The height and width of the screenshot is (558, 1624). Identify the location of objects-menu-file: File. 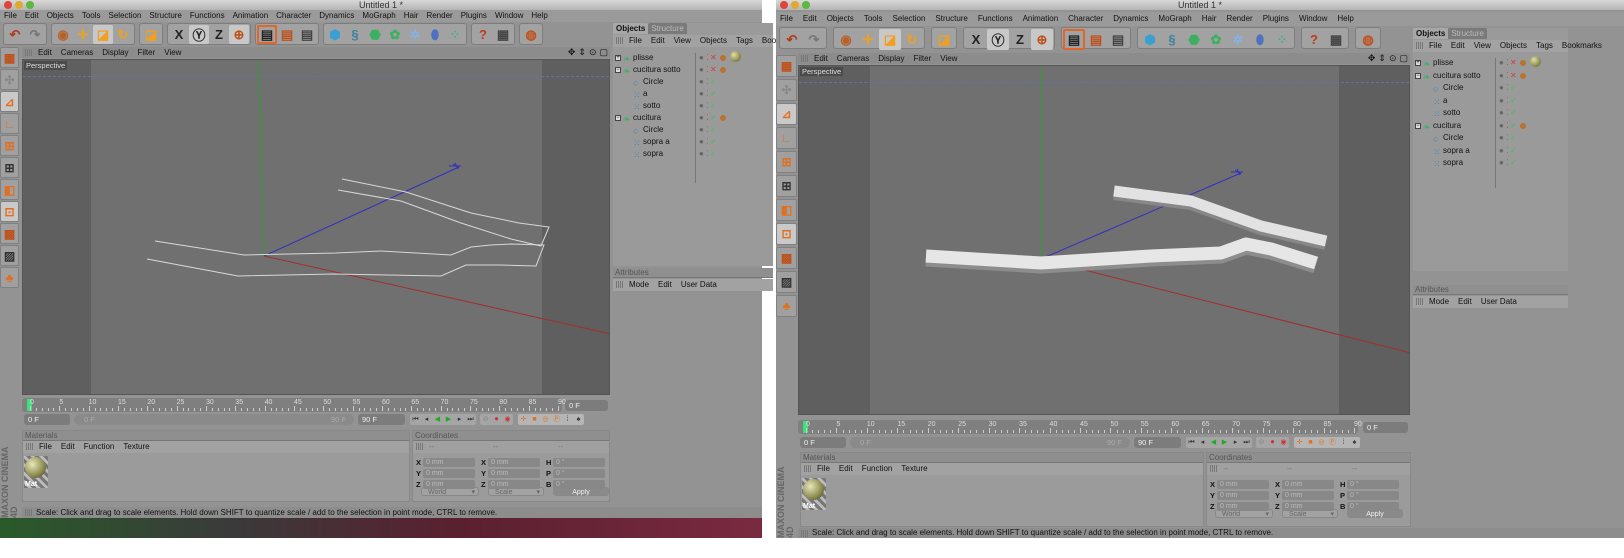
(635, 41).